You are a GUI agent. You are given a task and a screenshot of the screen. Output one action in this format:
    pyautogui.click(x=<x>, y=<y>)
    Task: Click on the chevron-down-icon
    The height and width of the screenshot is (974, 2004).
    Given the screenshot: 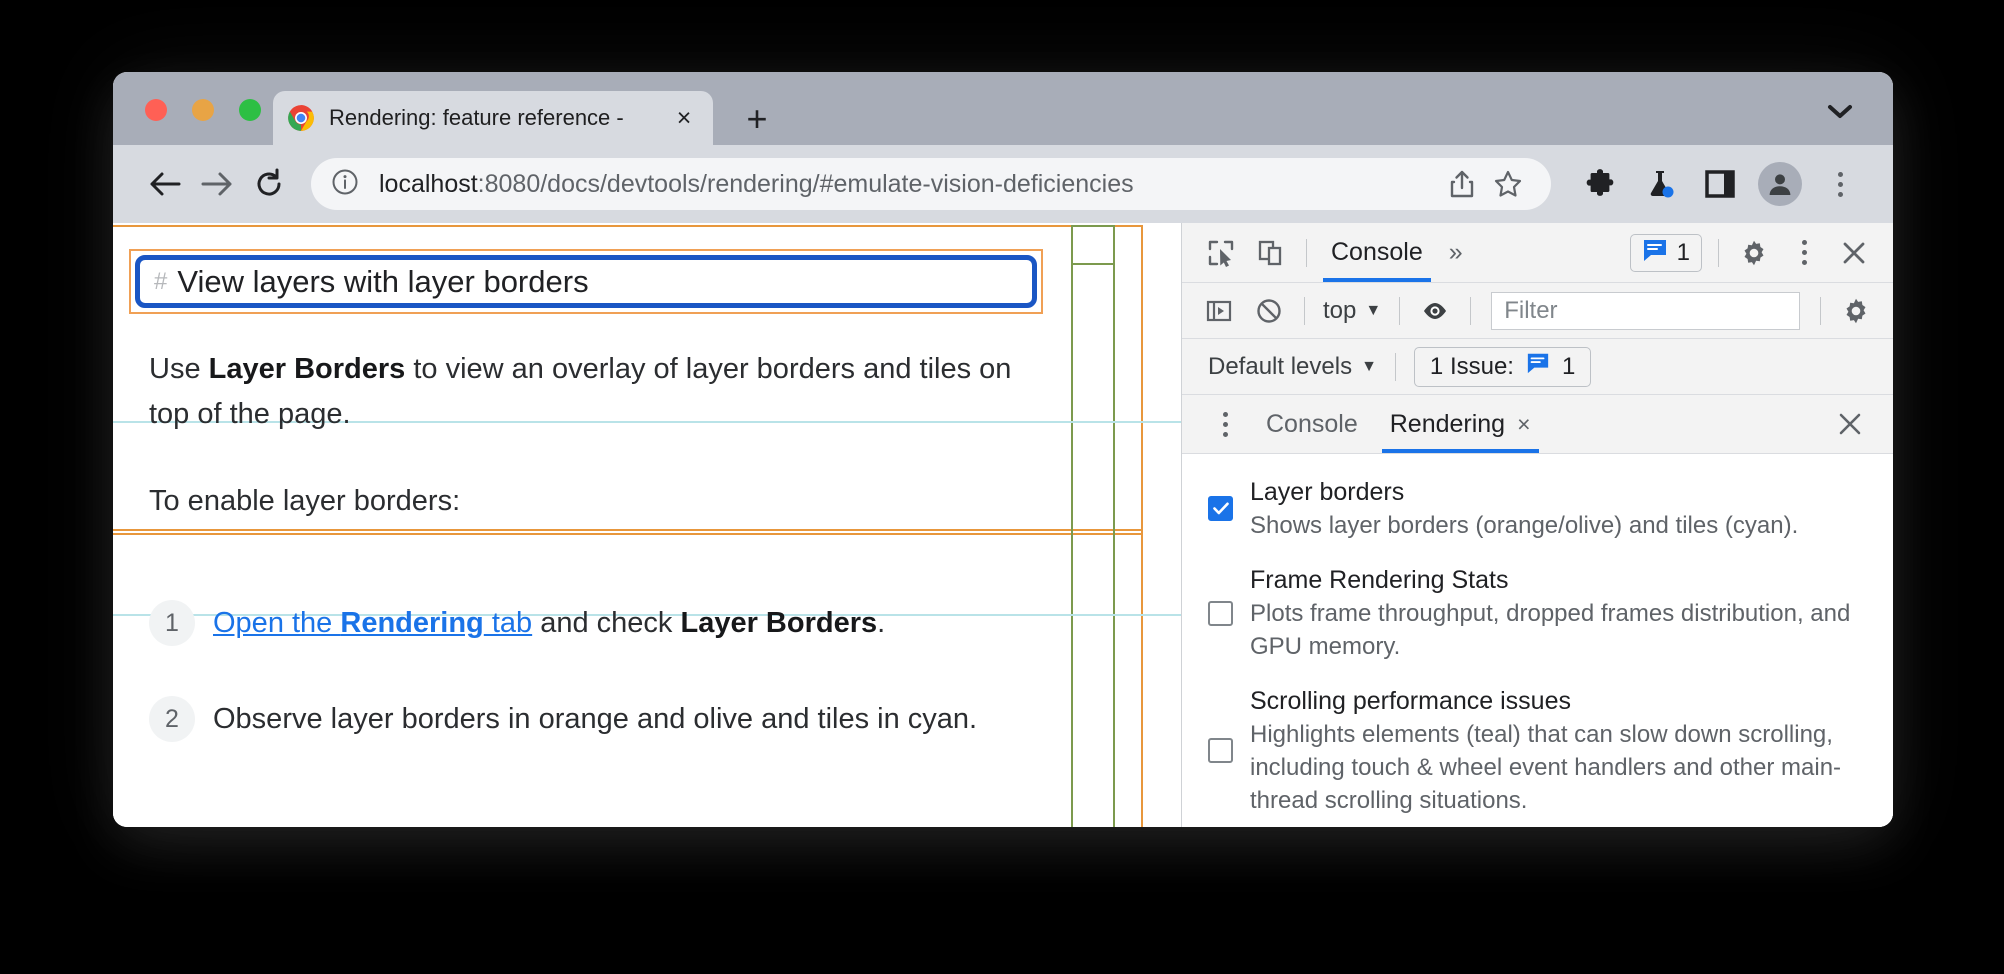 What is the action you would take?
    pyautogui.click(x=1840, y=112)
    